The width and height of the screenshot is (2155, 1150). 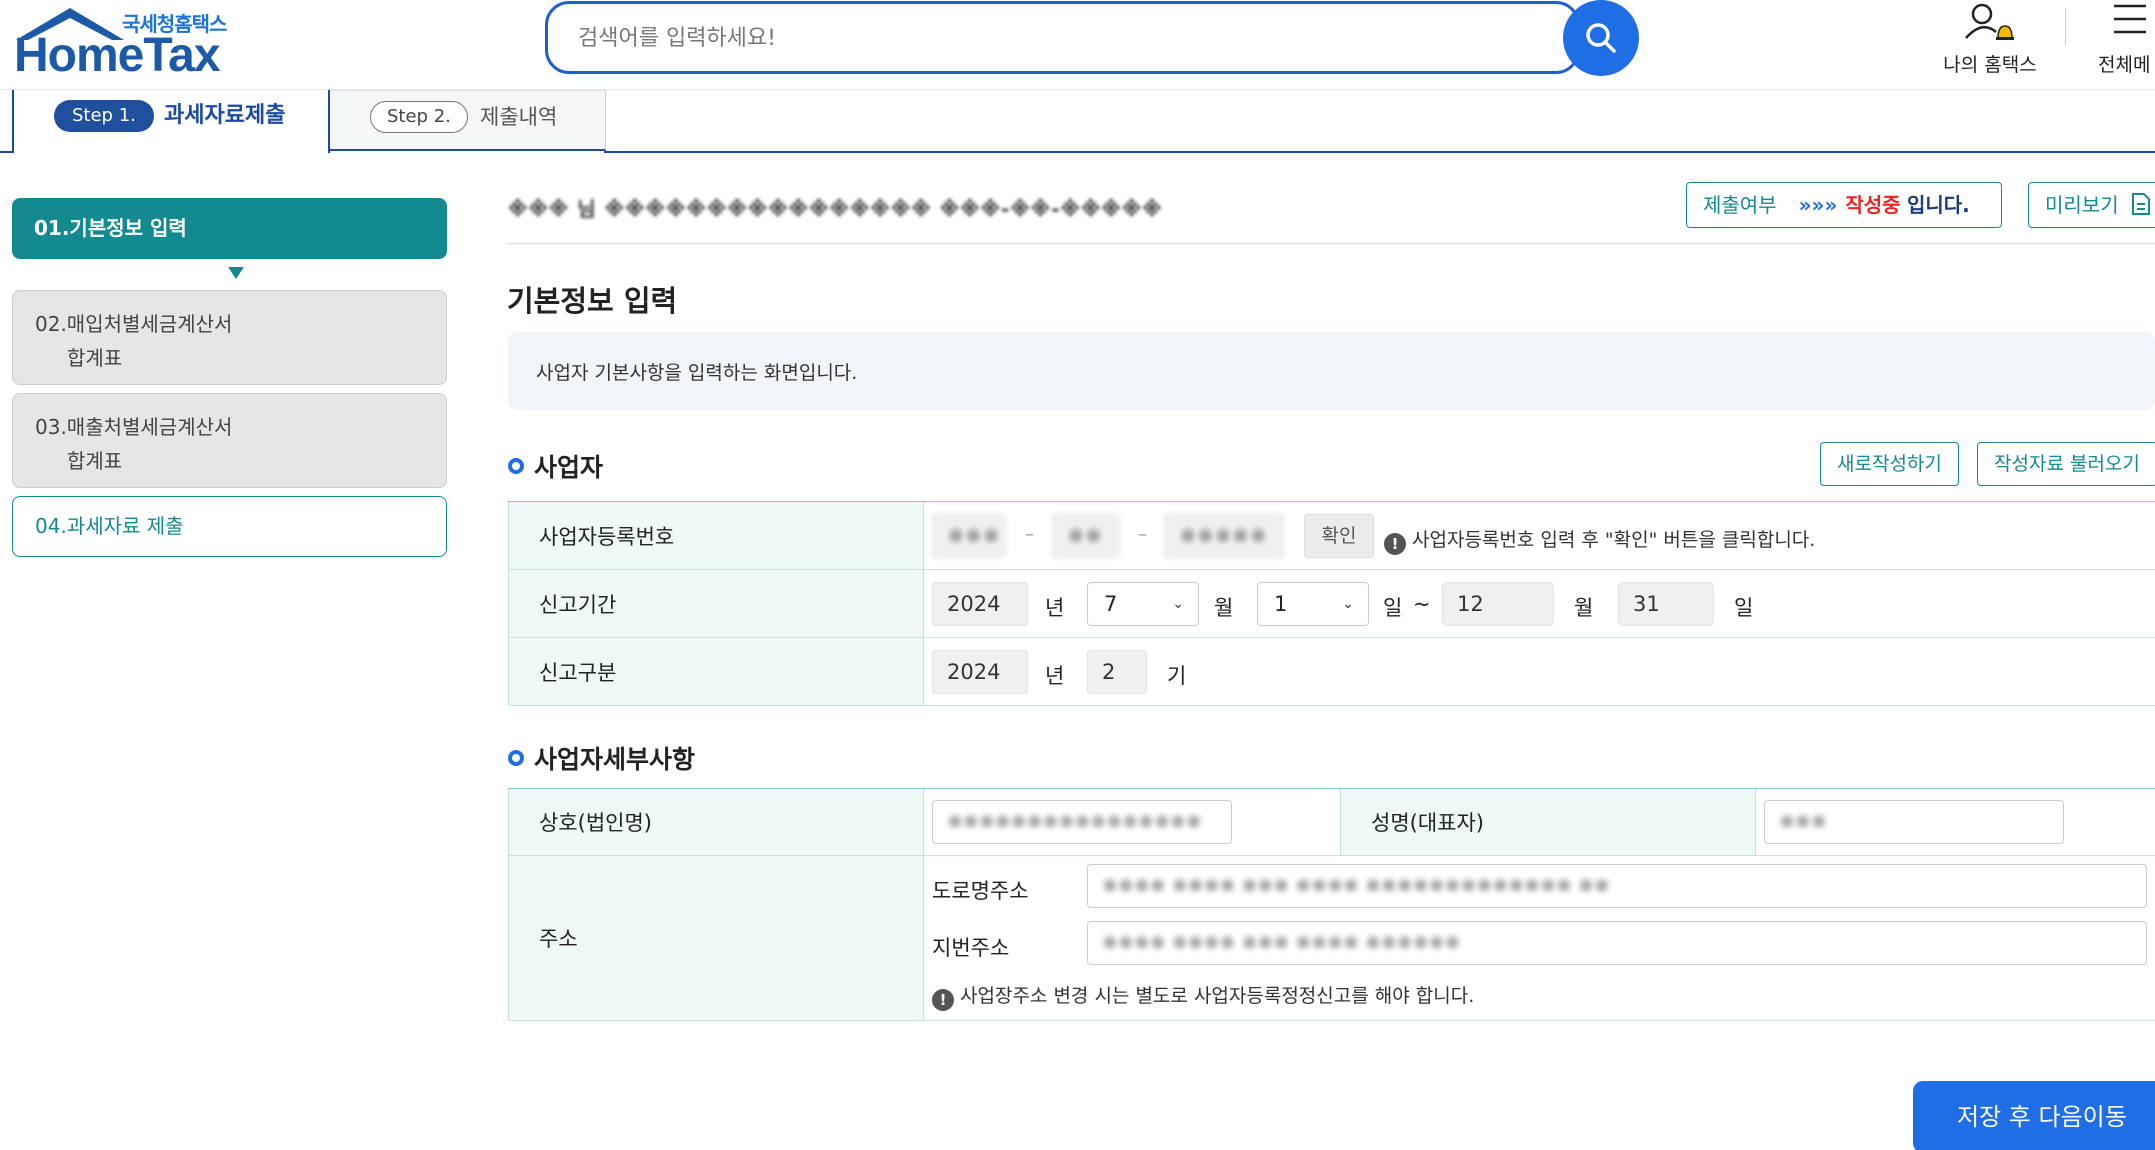 I want to click on section-title: 사업자세부사항, so click(x=615, y=759).